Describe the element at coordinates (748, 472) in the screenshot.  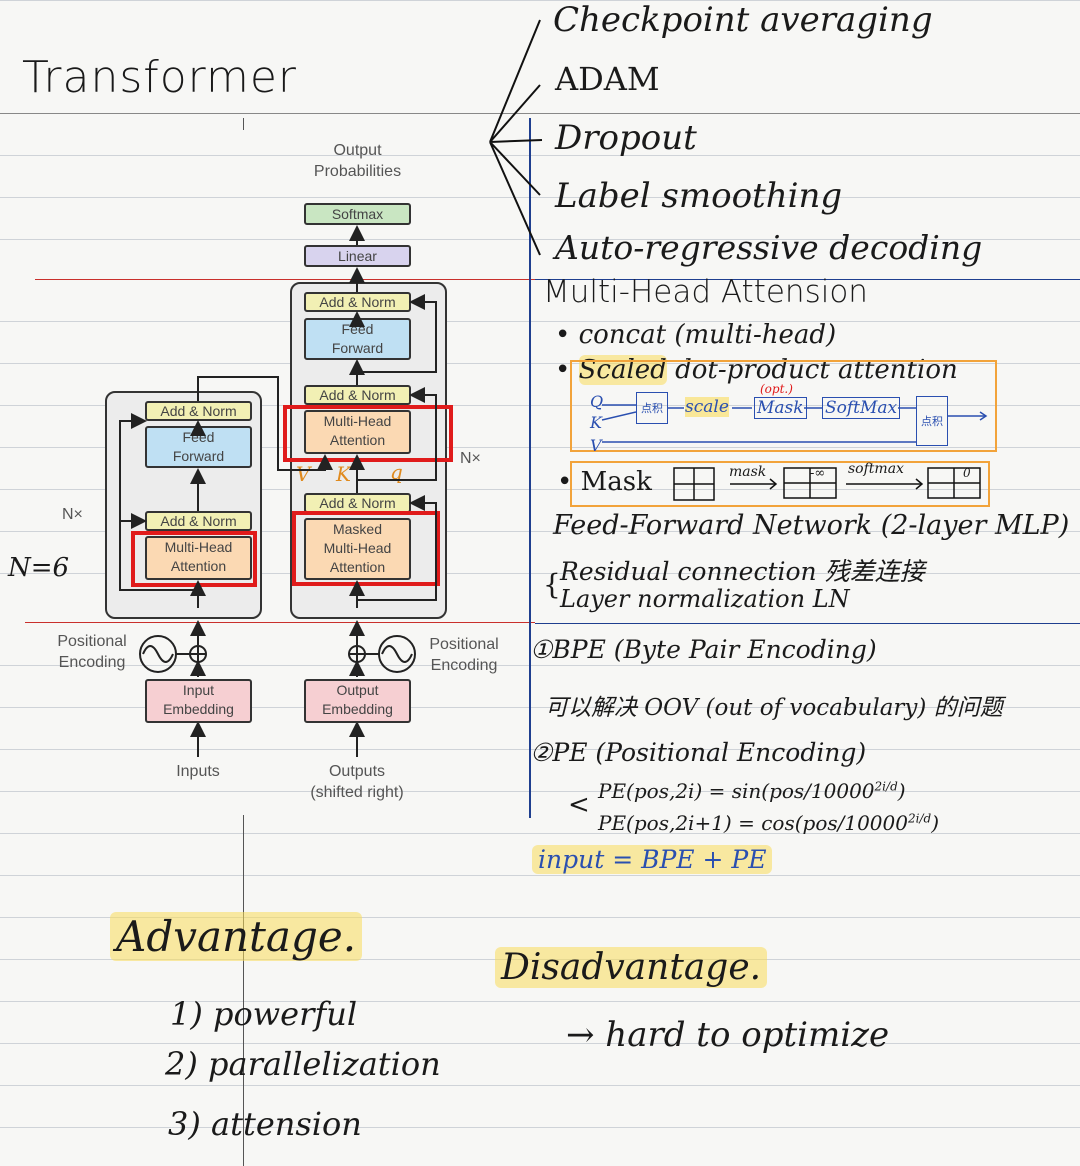
I see `mask-arrow-label: mask` at that location.